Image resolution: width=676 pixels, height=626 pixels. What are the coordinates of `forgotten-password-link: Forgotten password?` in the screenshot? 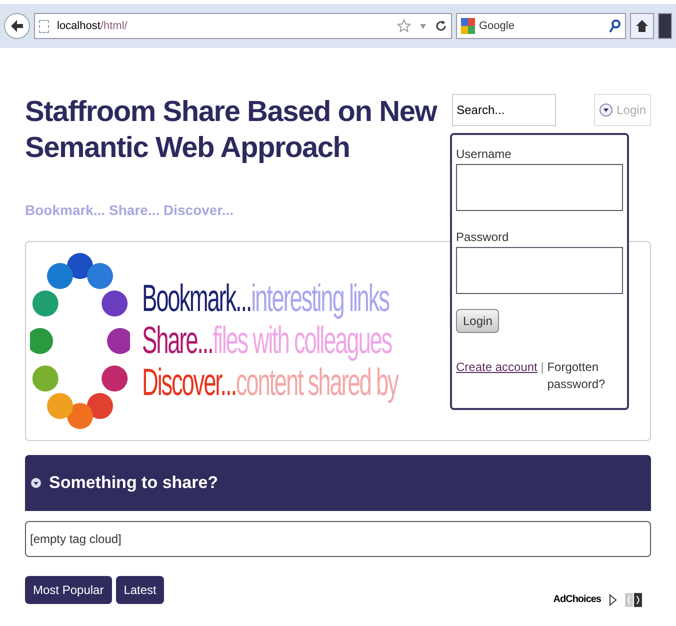 It's located at (578, 376).